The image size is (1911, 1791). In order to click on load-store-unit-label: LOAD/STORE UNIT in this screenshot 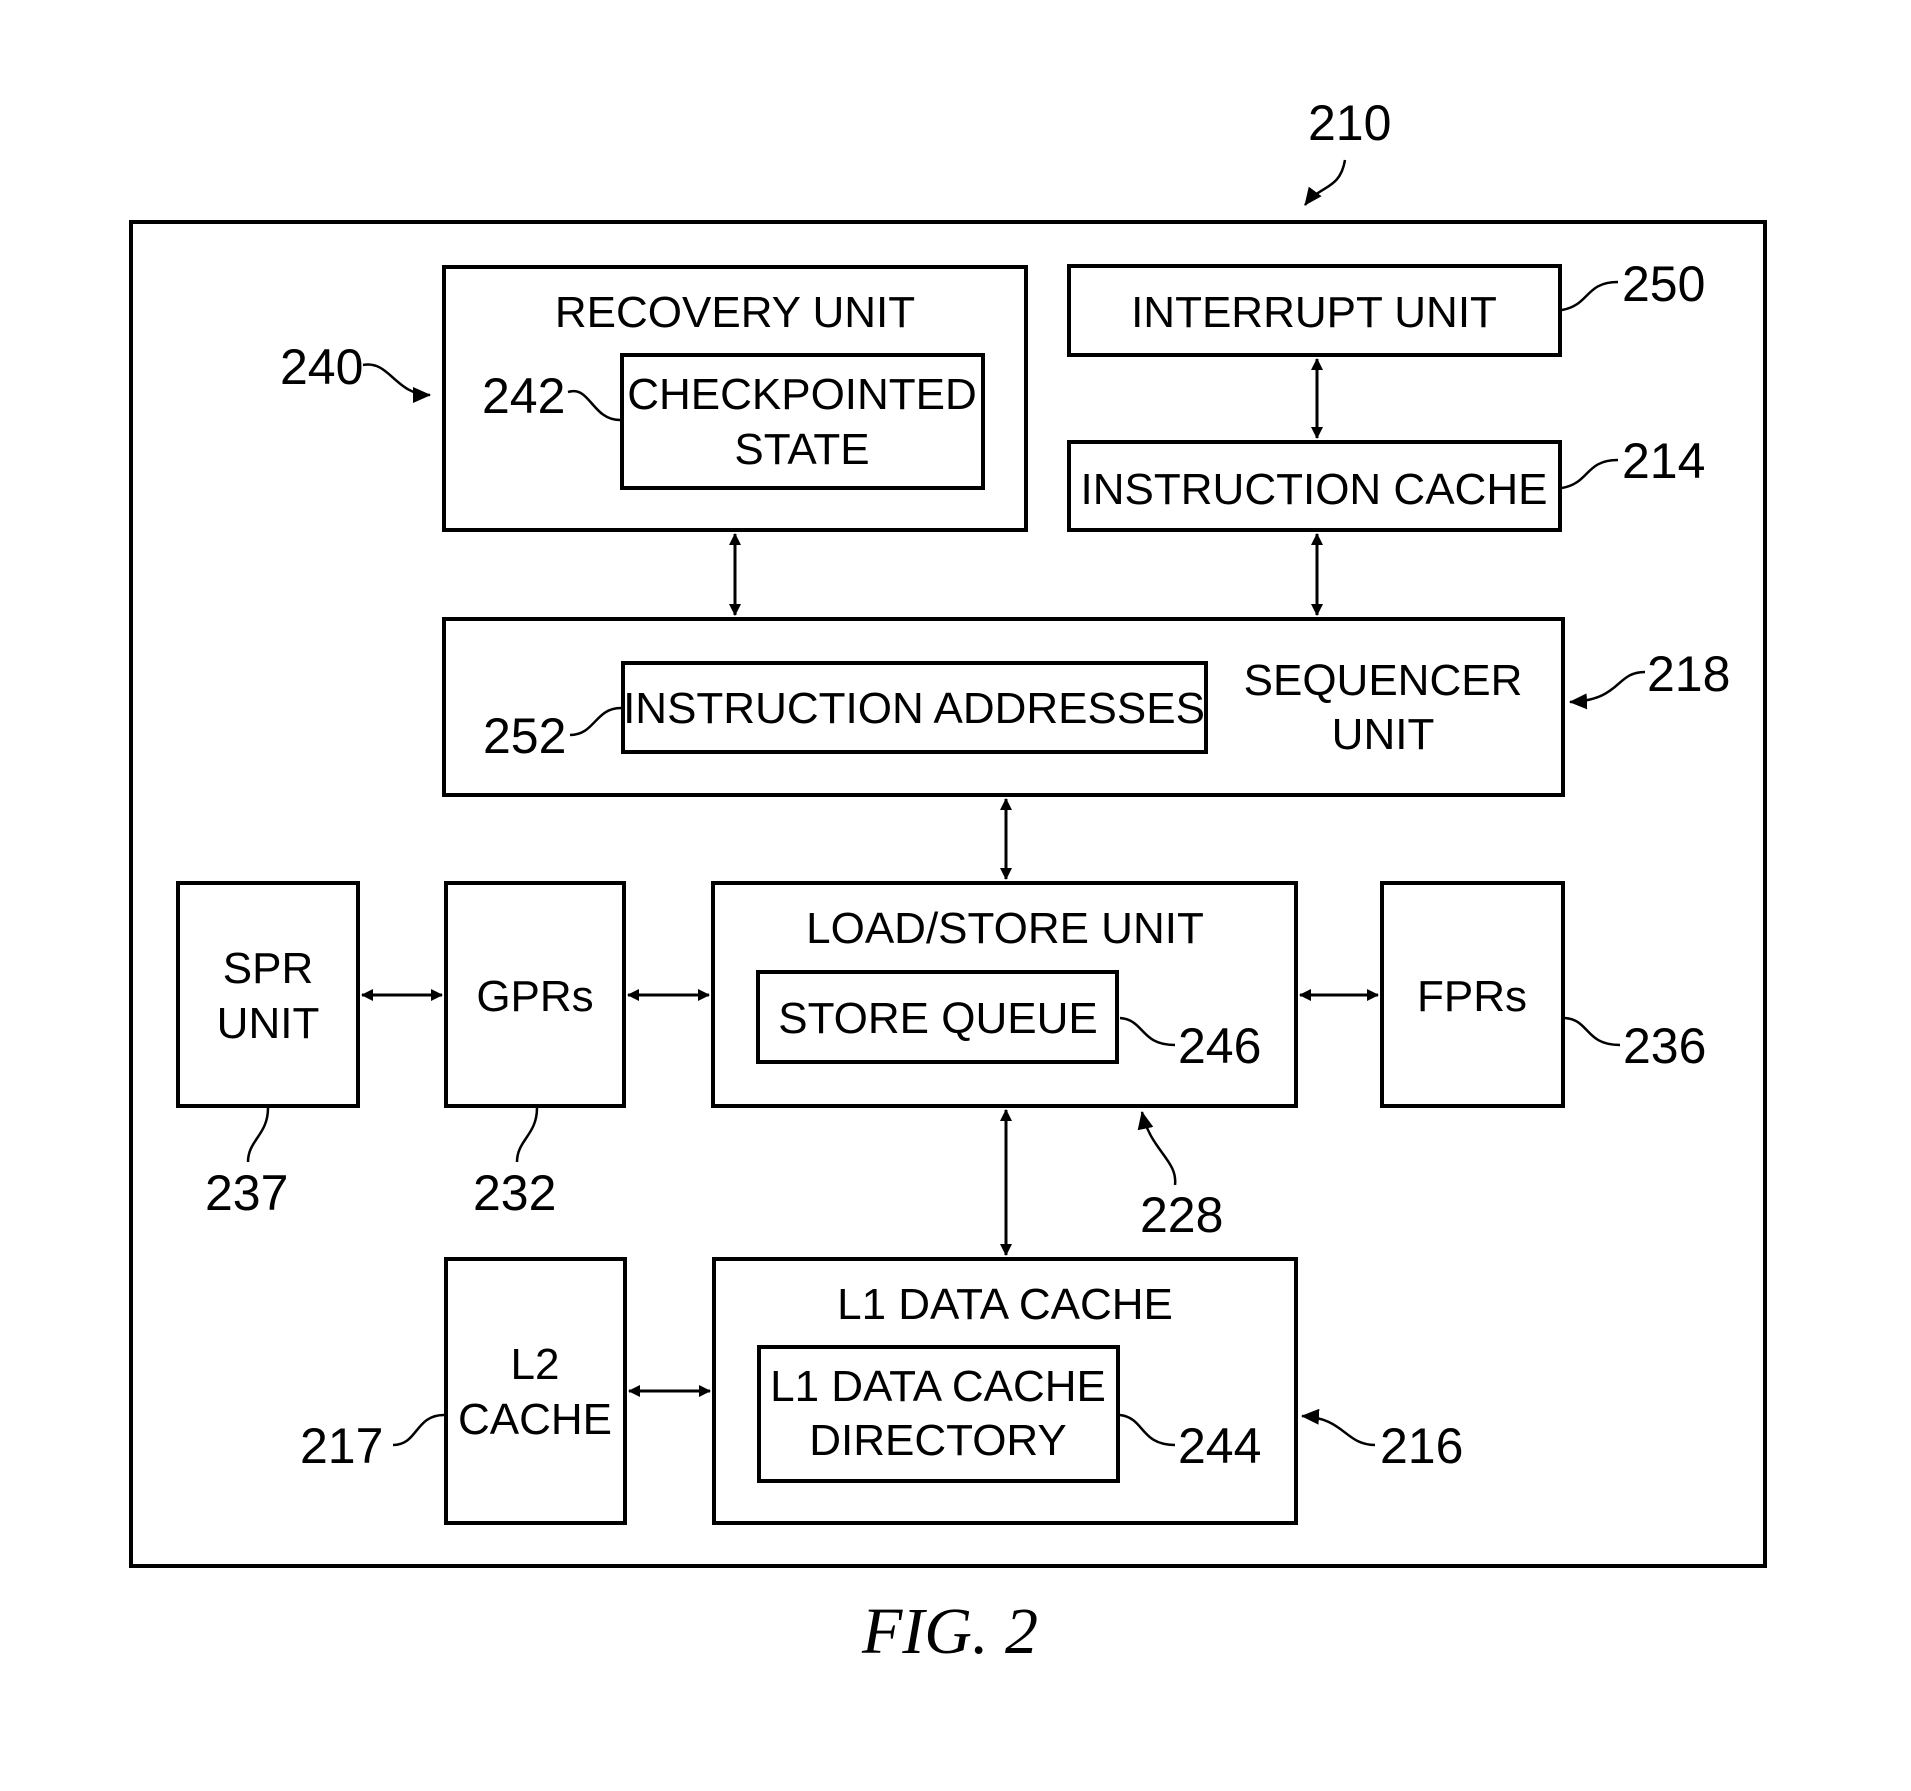, I will do `click(1005, 928)`.